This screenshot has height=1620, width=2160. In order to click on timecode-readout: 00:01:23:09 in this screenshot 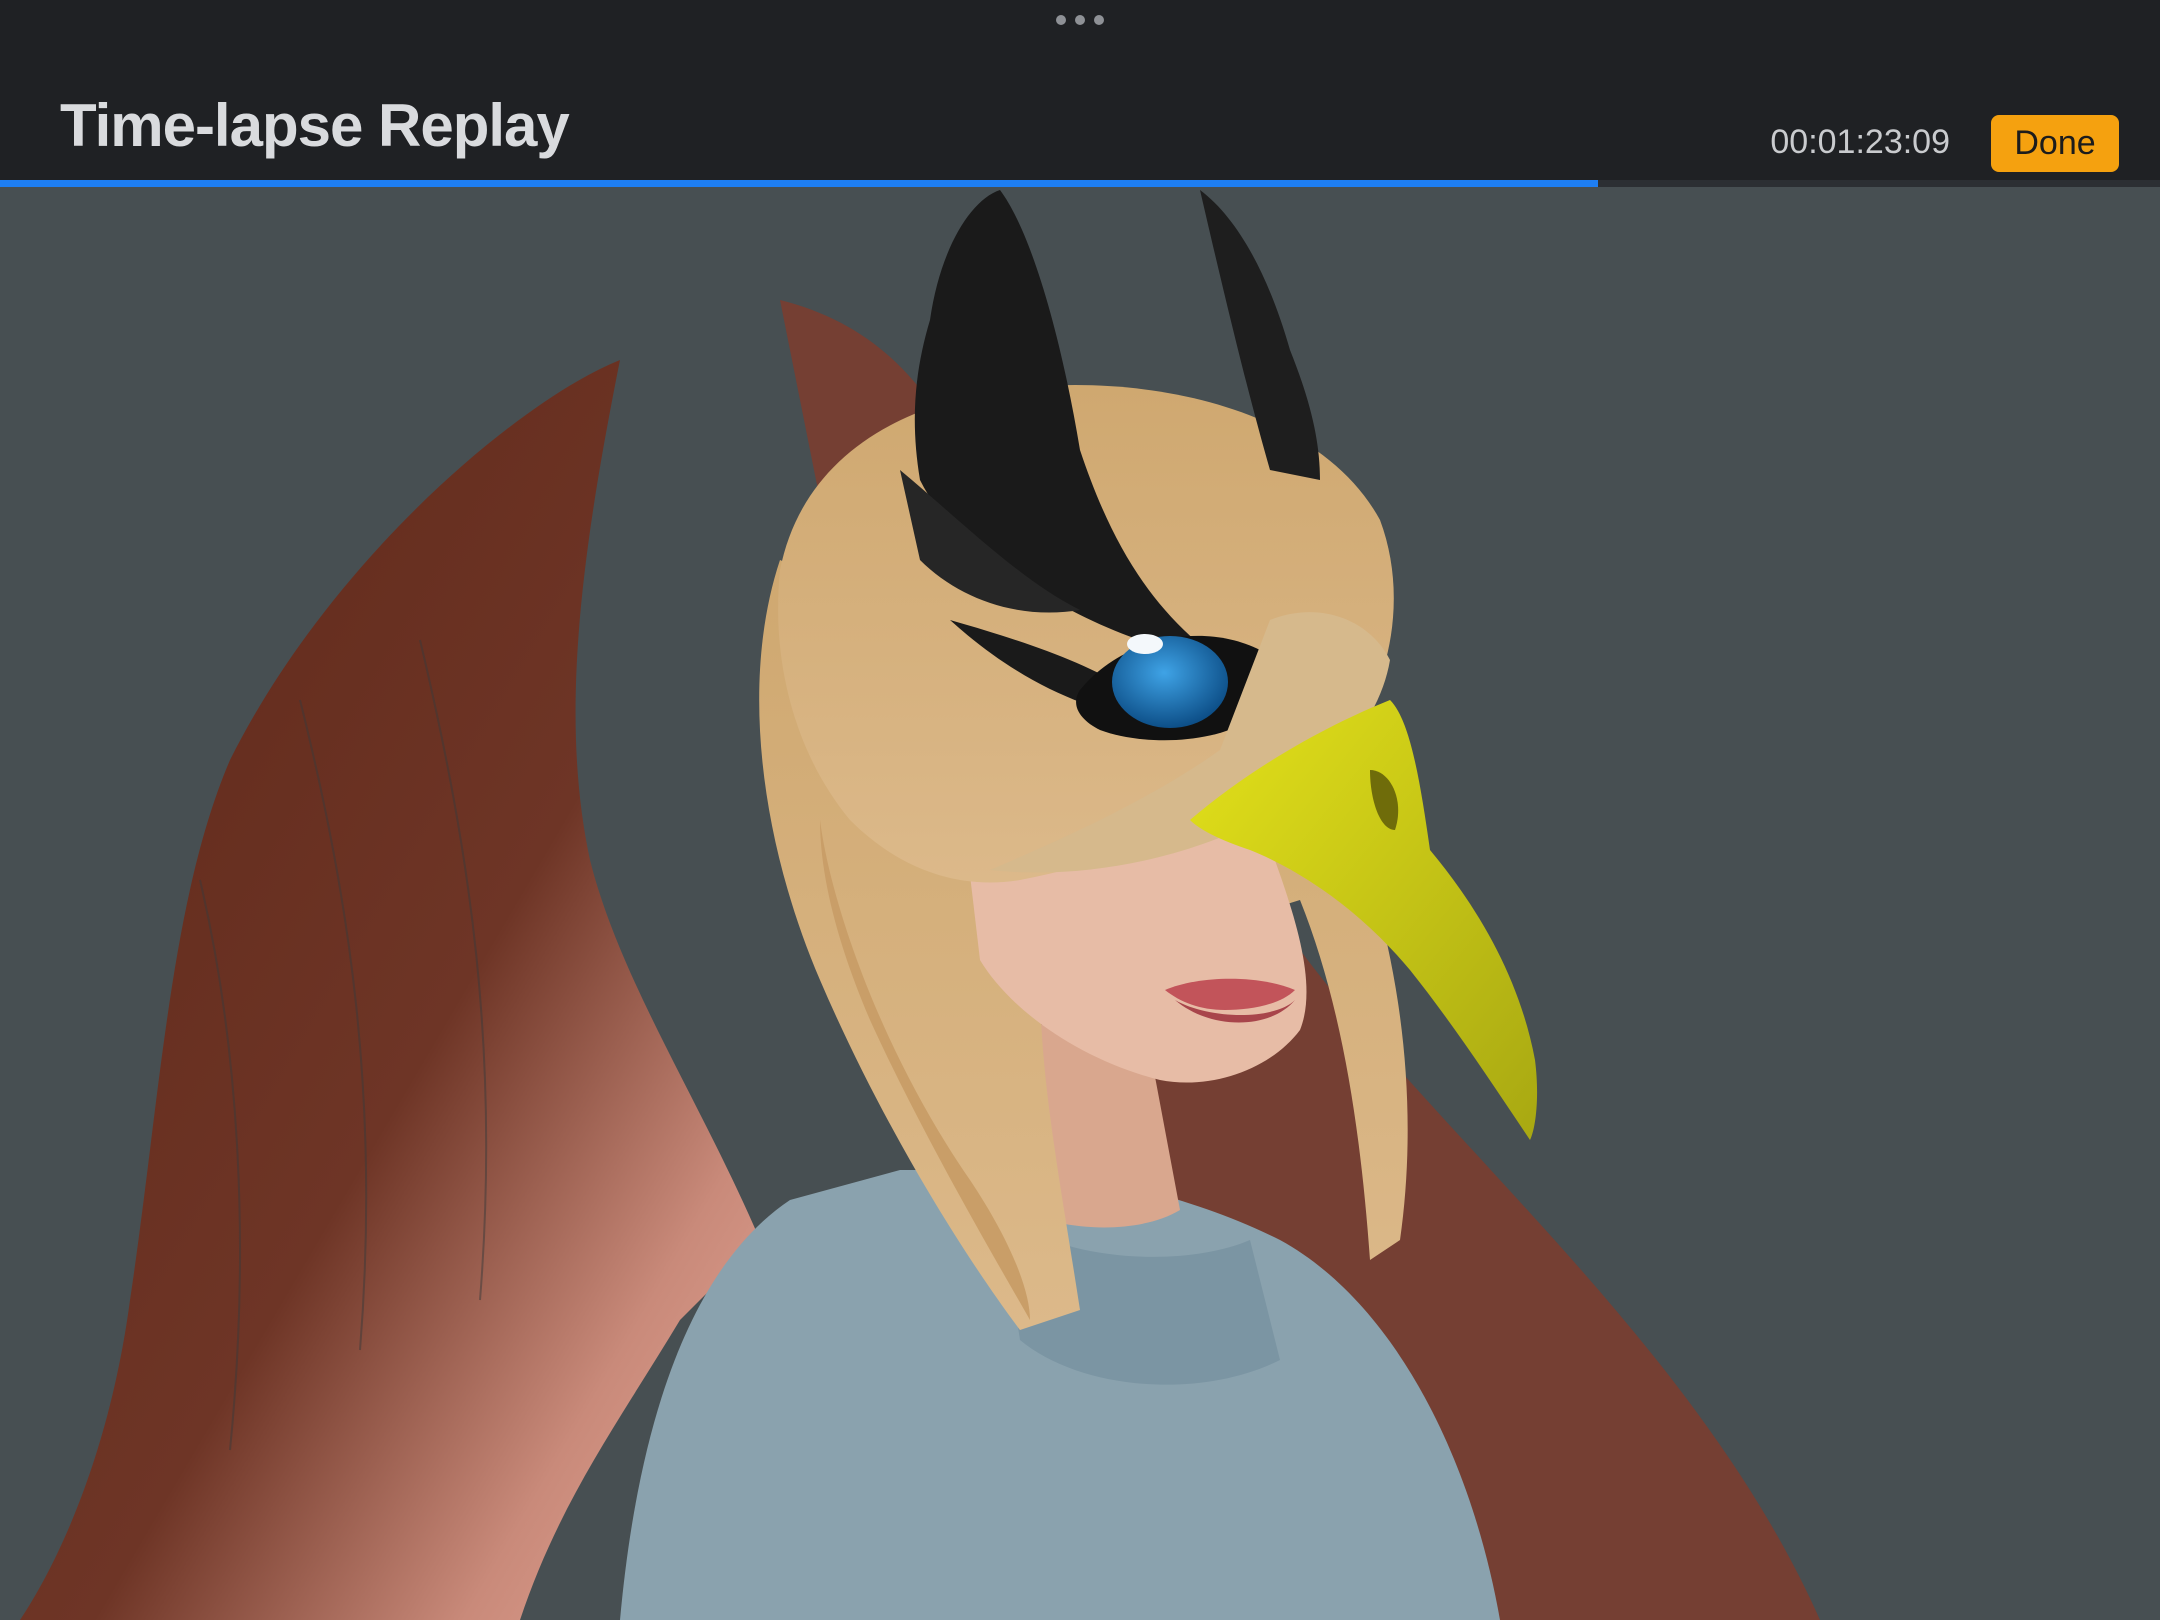, I will do `click(1860, 142)`.